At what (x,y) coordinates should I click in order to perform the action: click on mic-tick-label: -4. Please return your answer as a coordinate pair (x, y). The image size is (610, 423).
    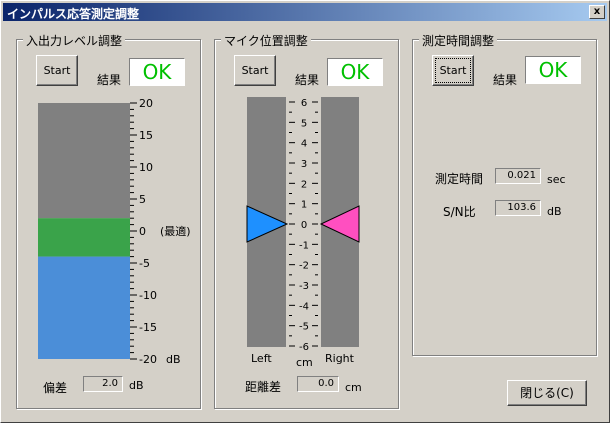
    Looking at the image, I should click on (304, 306).